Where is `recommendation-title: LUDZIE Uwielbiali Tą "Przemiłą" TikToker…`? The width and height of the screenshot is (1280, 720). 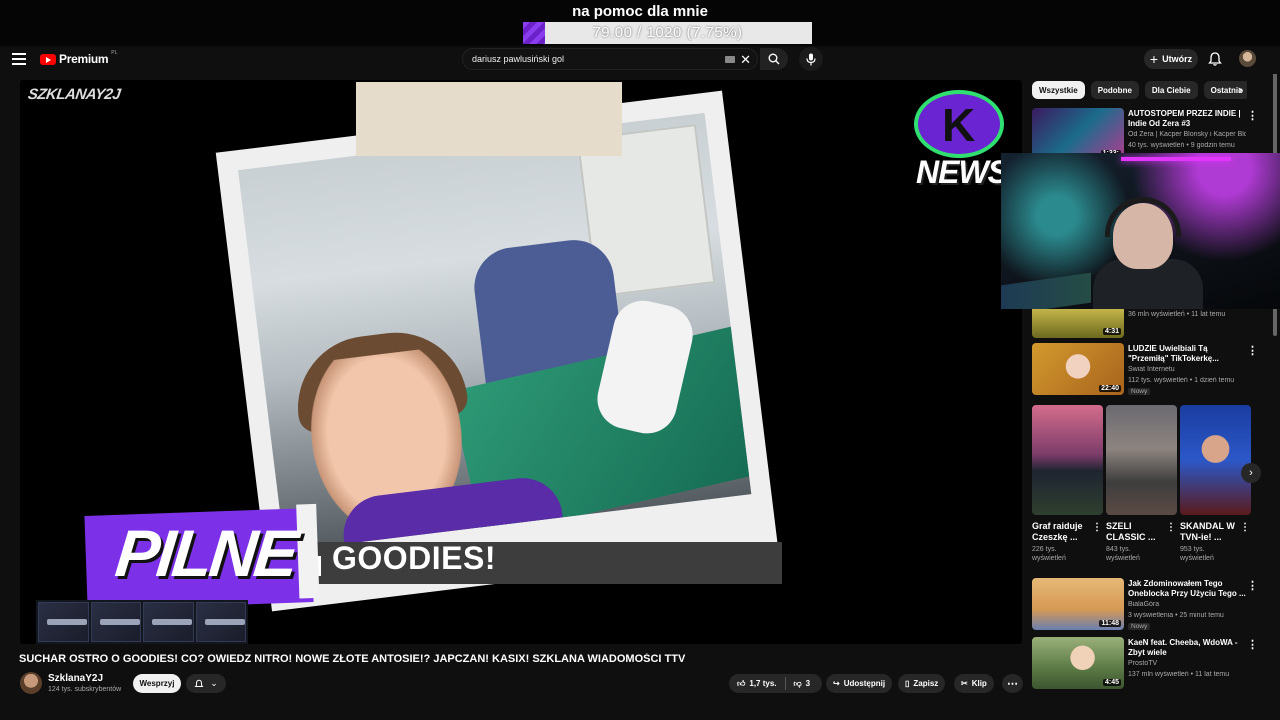 recommendation-title: LUDZIE Uwielbiali Tą "Przemiłą" TikToker… is located at coordinates (1187, 354).